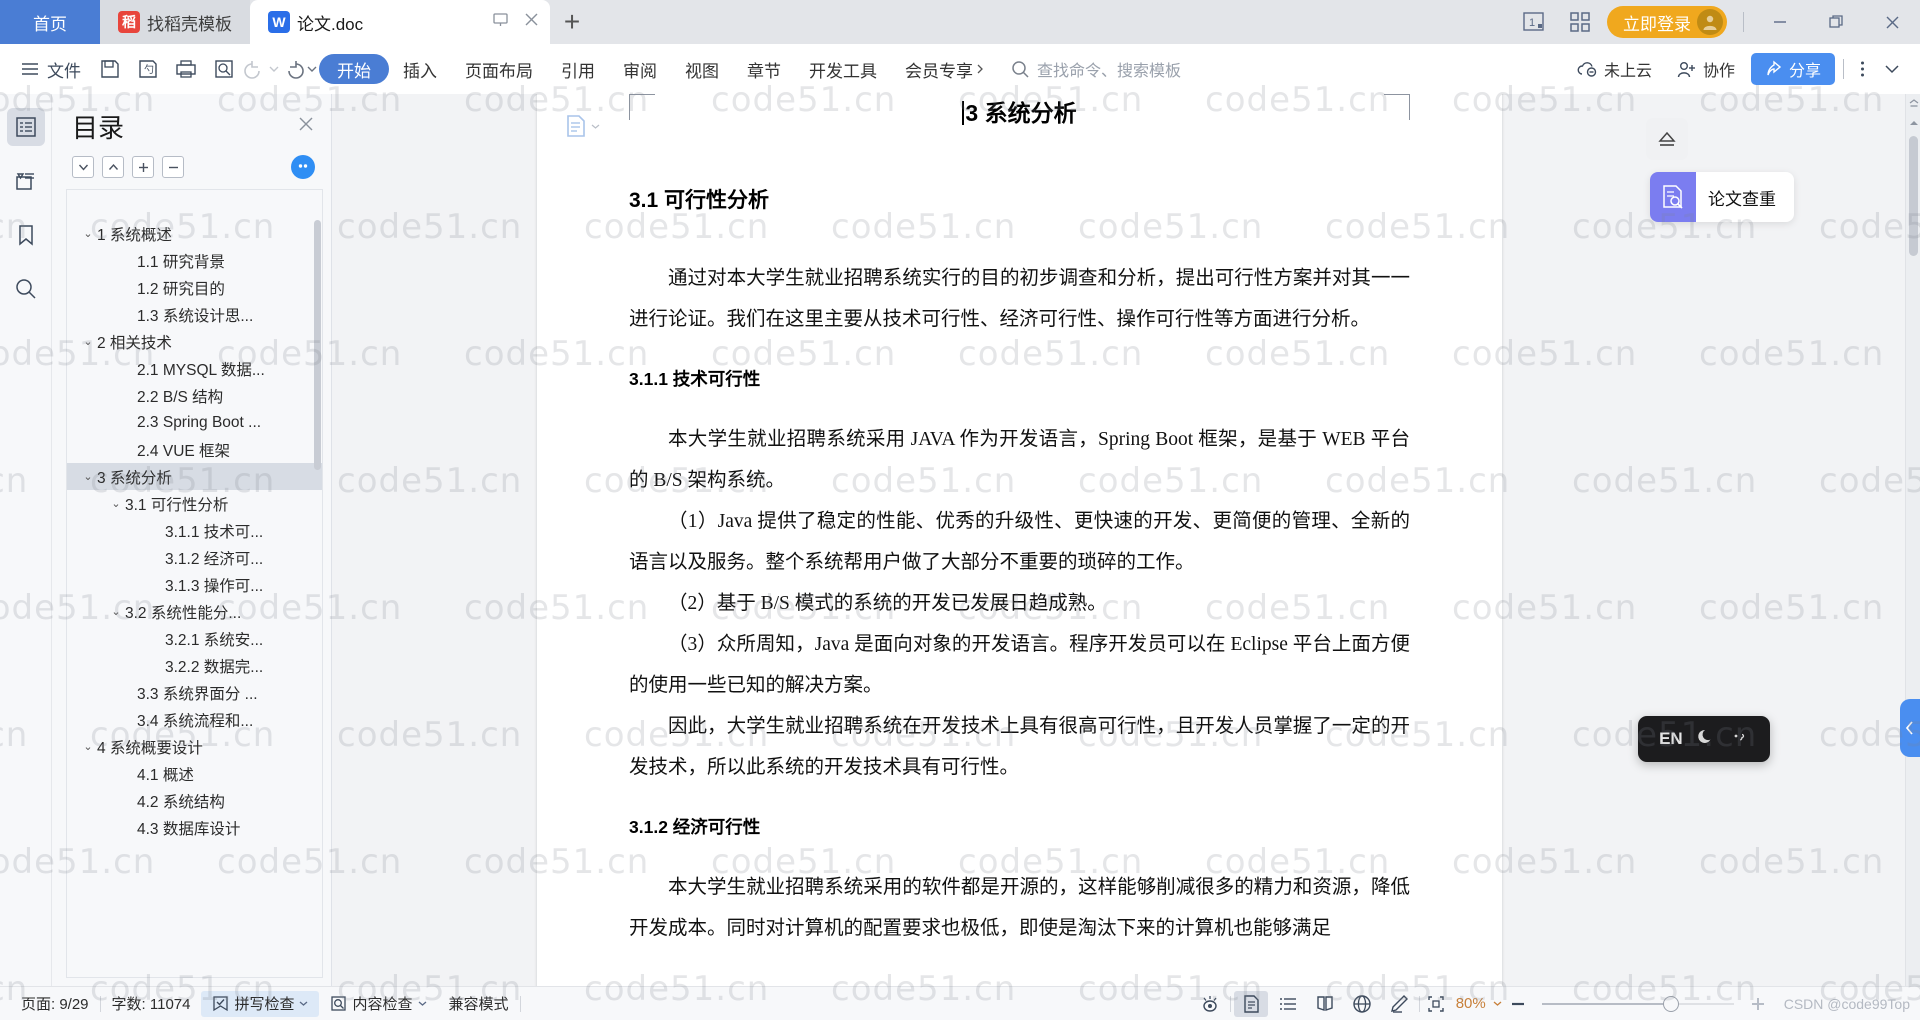 This screenshot has width=1920, height=1020. What do you see at coordinates (843, 69) in the screenshot?
I see `tab-developer-tools: 开发工具` at bounding box center [843, 69].